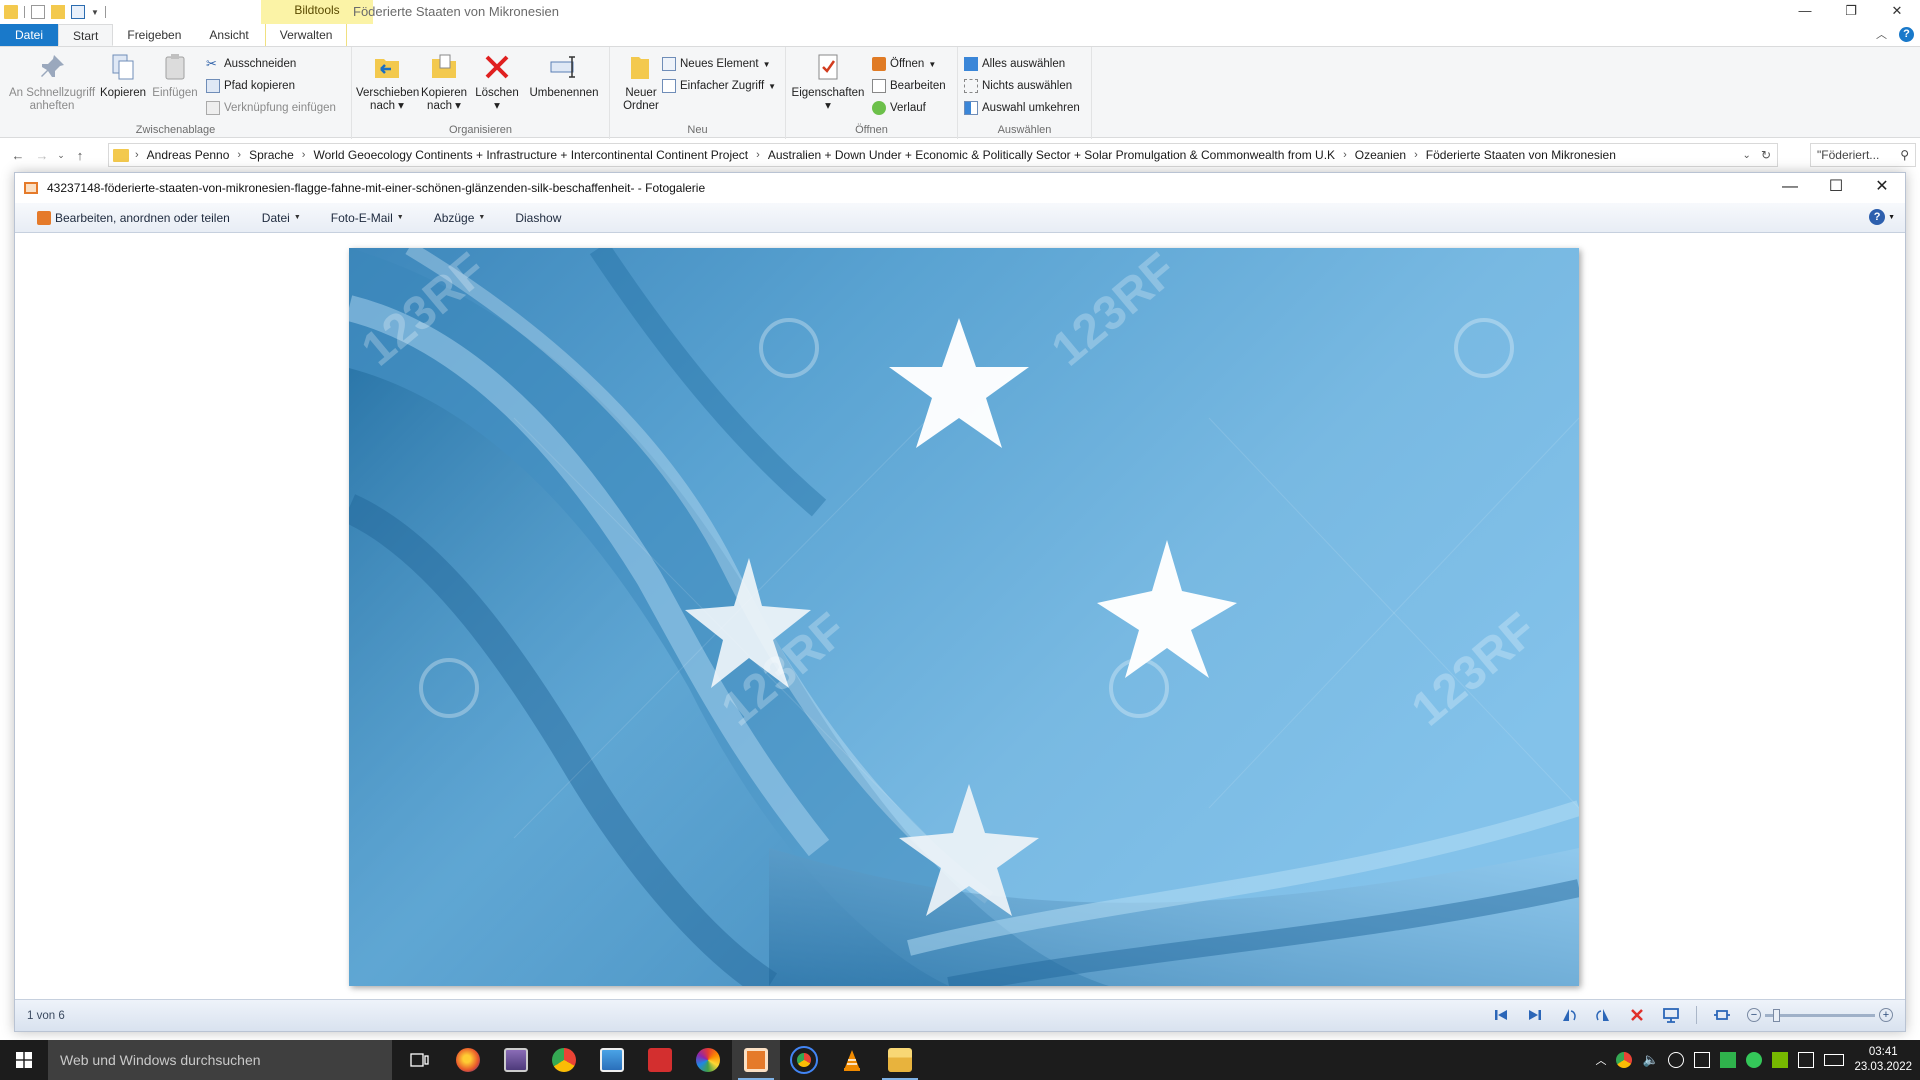  I want to click on zoom-in-icon: +, so click(1886, 1015).